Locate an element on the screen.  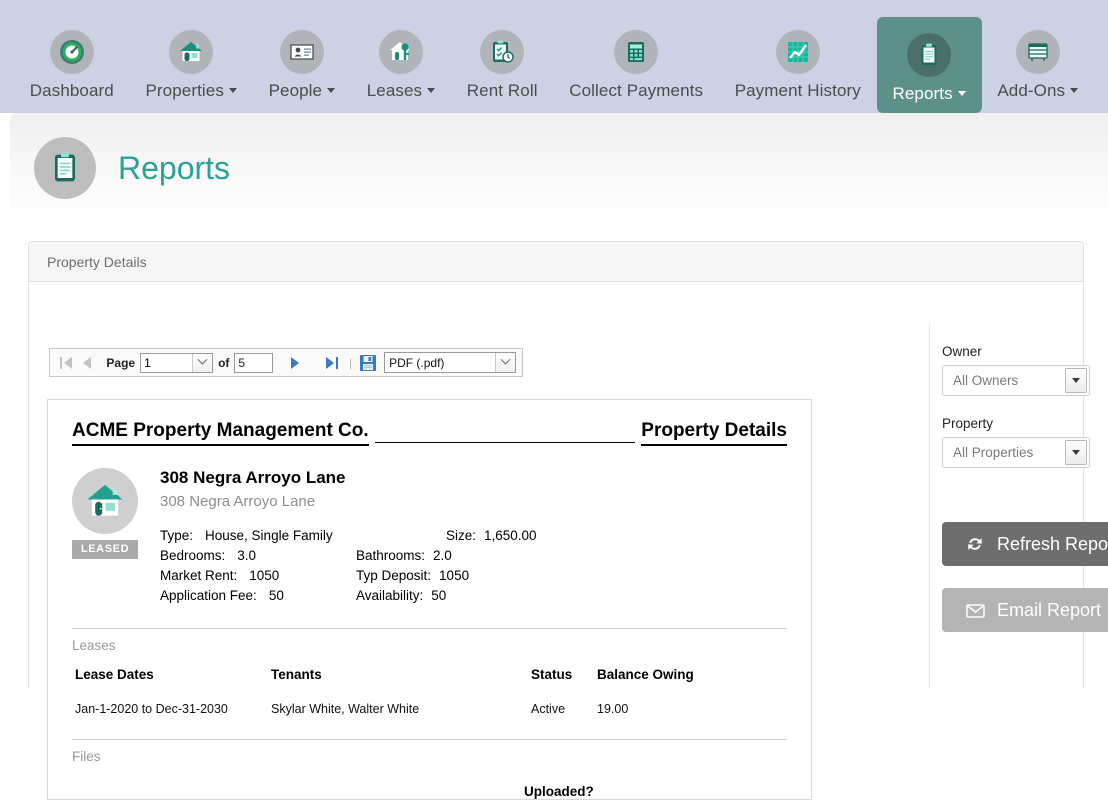
report-filters-sidebar: Owner All Owners Property All Properties is located at coordinates (1025, 488).